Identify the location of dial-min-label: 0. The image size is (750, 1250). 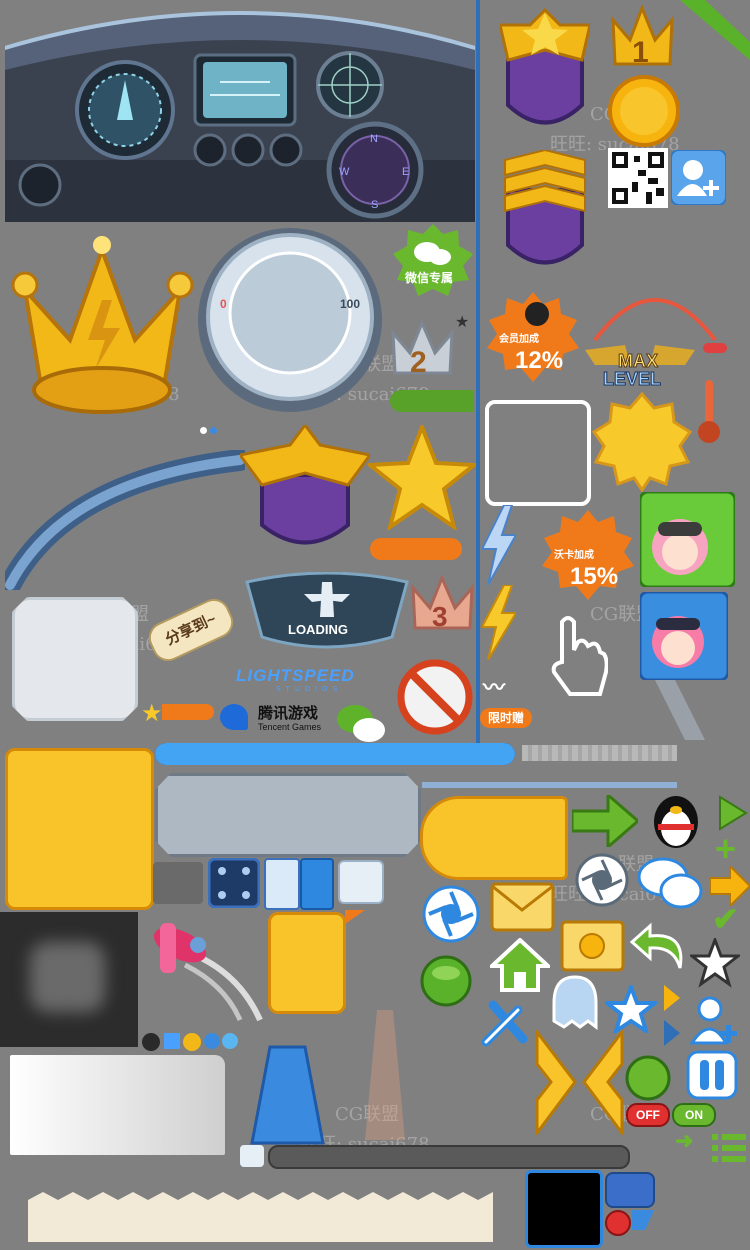
(223, 304).